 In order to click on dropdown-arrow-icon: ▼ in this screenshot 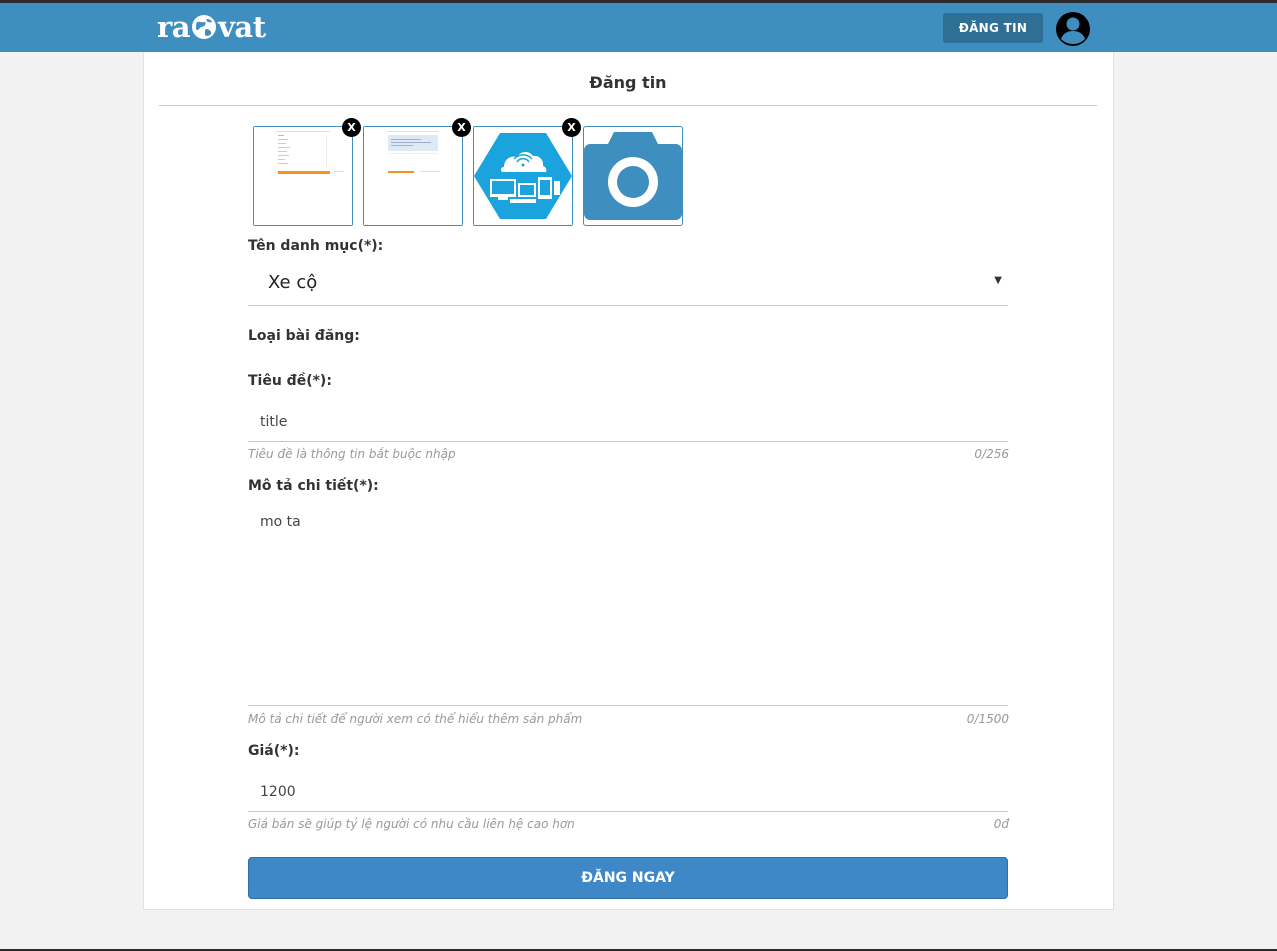, I will do `click(998, 280)`.